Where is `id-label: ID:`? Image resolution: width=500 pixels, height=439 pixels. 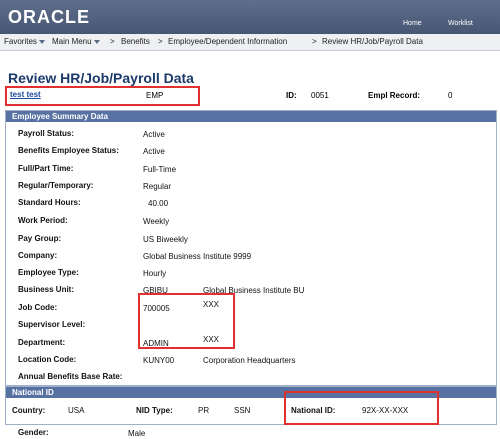 id-label: ID: is located at coordinates (291, 95).